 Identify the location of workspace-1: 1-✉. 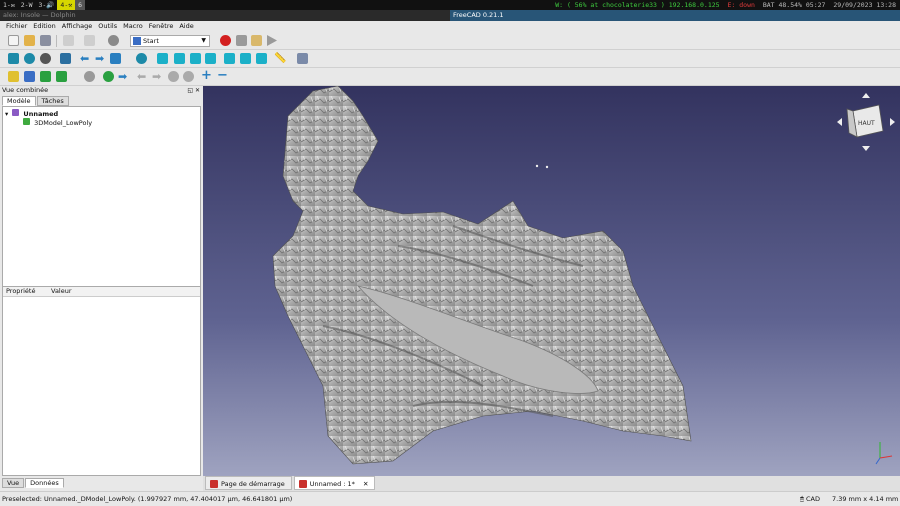
(9, 5).